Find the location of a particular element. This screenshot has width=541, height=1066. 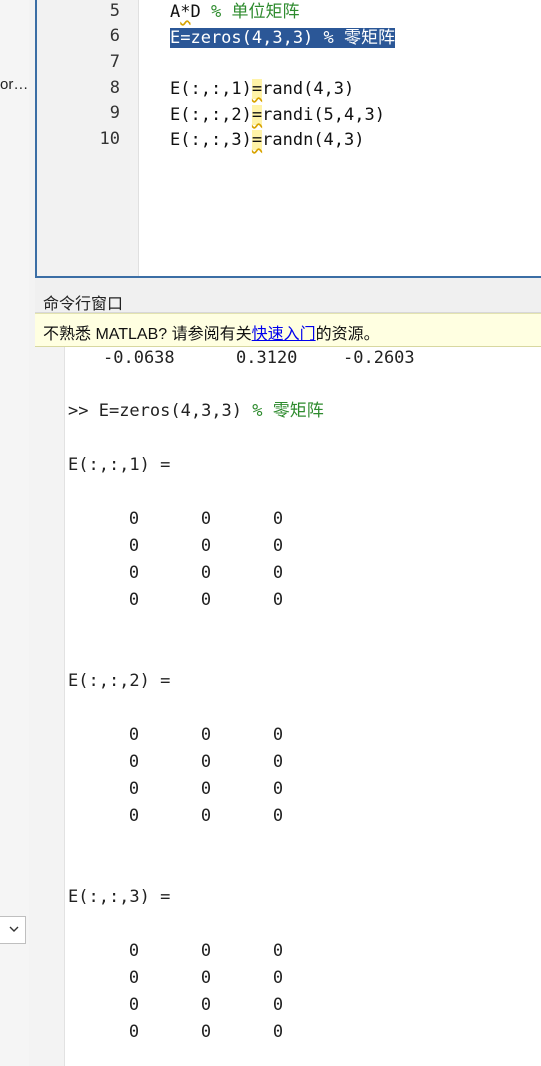

banner-prefix: 不熟悉 MATLAB? 请参阅有关 is located at coordinates (147, 334).